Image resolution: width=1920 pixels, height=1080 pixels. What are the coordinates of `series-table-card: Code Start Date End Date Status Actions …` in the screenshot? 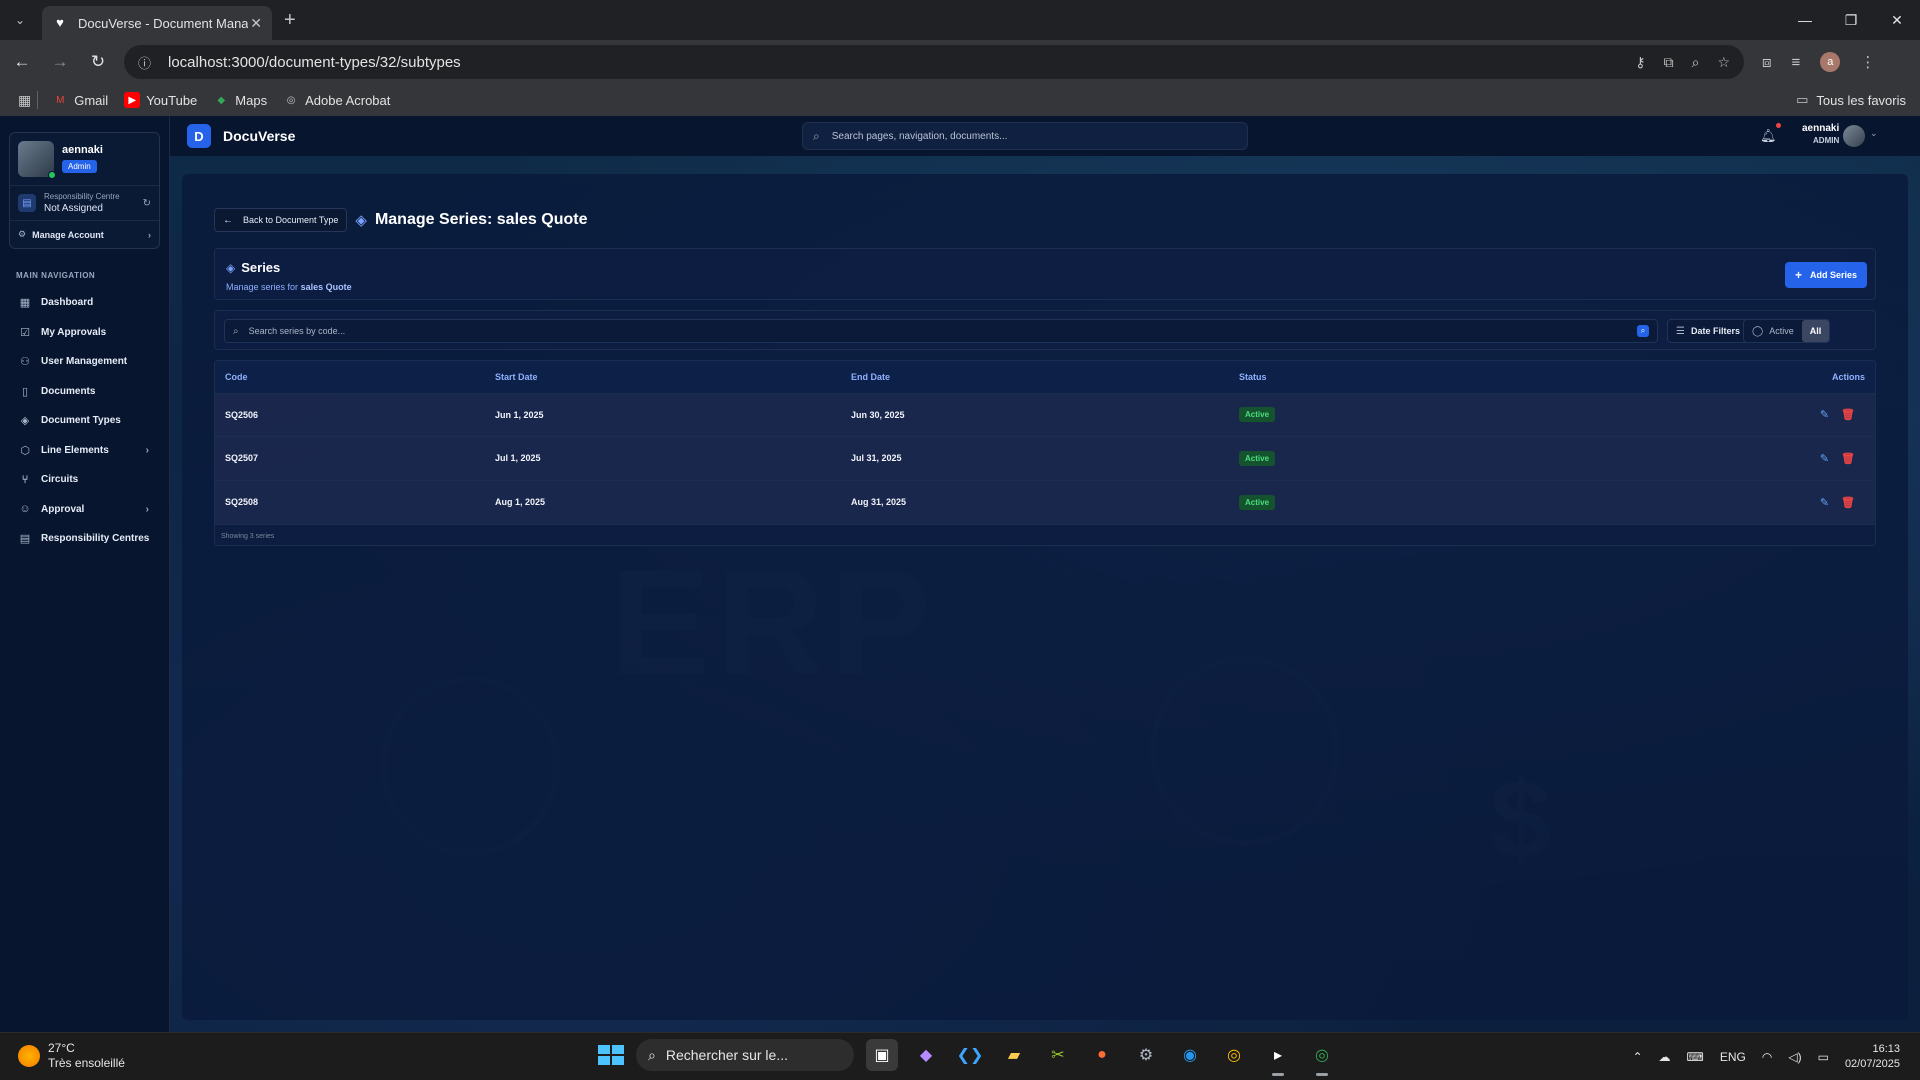 It's located at (1045, 453).